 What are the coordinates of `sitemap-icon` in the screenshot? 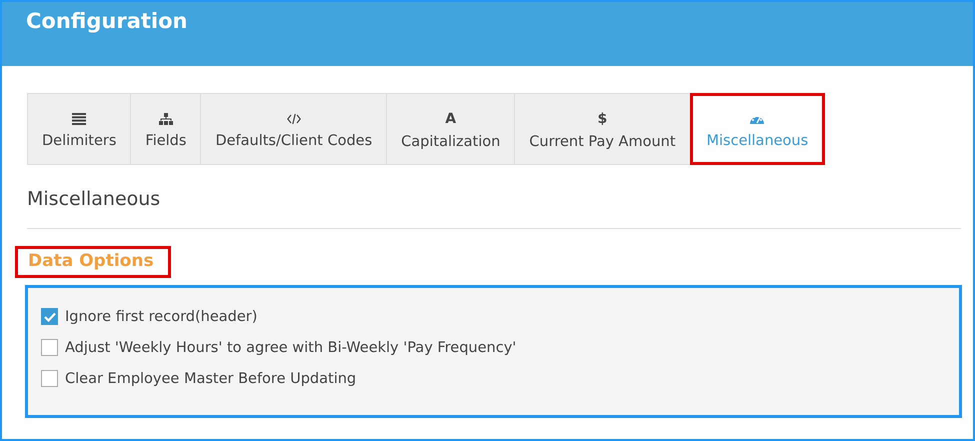 It's located at (165, 119).